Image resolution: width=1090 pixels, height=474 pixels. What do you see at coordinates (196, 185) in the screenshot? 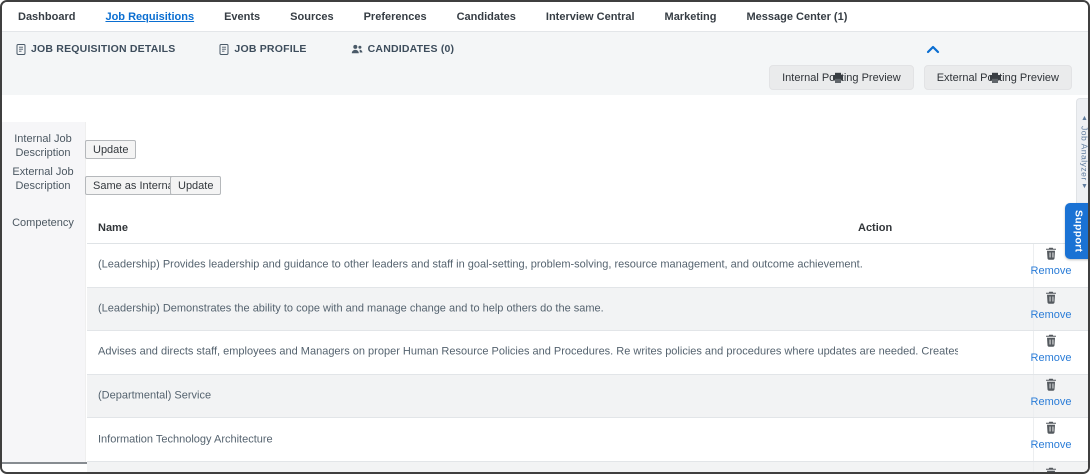
I see `external-description-update-button: Update` at bounding box center [196, 185].